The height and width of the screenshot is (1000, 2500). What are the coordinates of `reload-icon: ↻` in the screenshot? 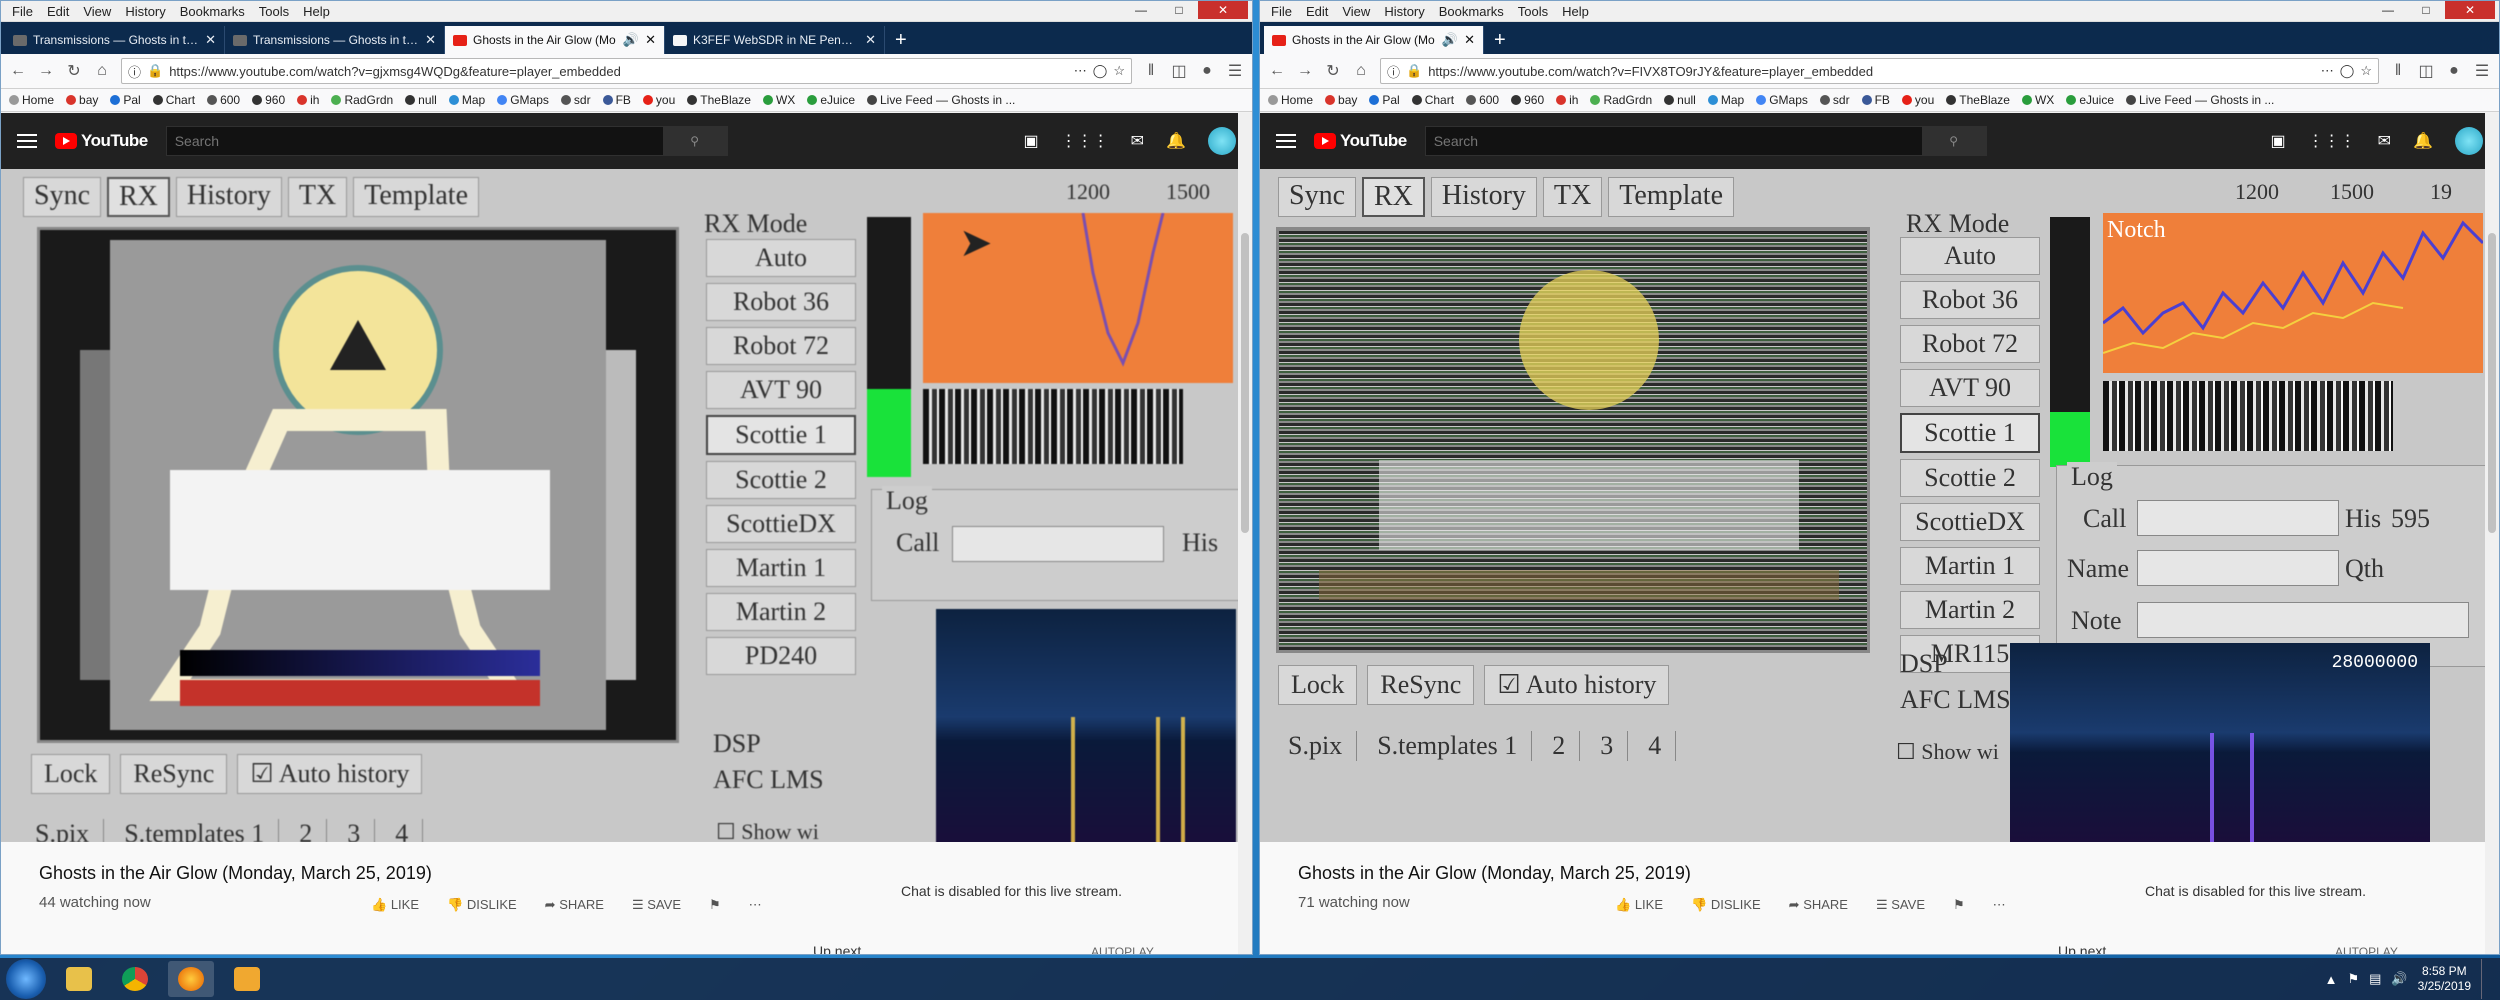 It's located at (74, 71).